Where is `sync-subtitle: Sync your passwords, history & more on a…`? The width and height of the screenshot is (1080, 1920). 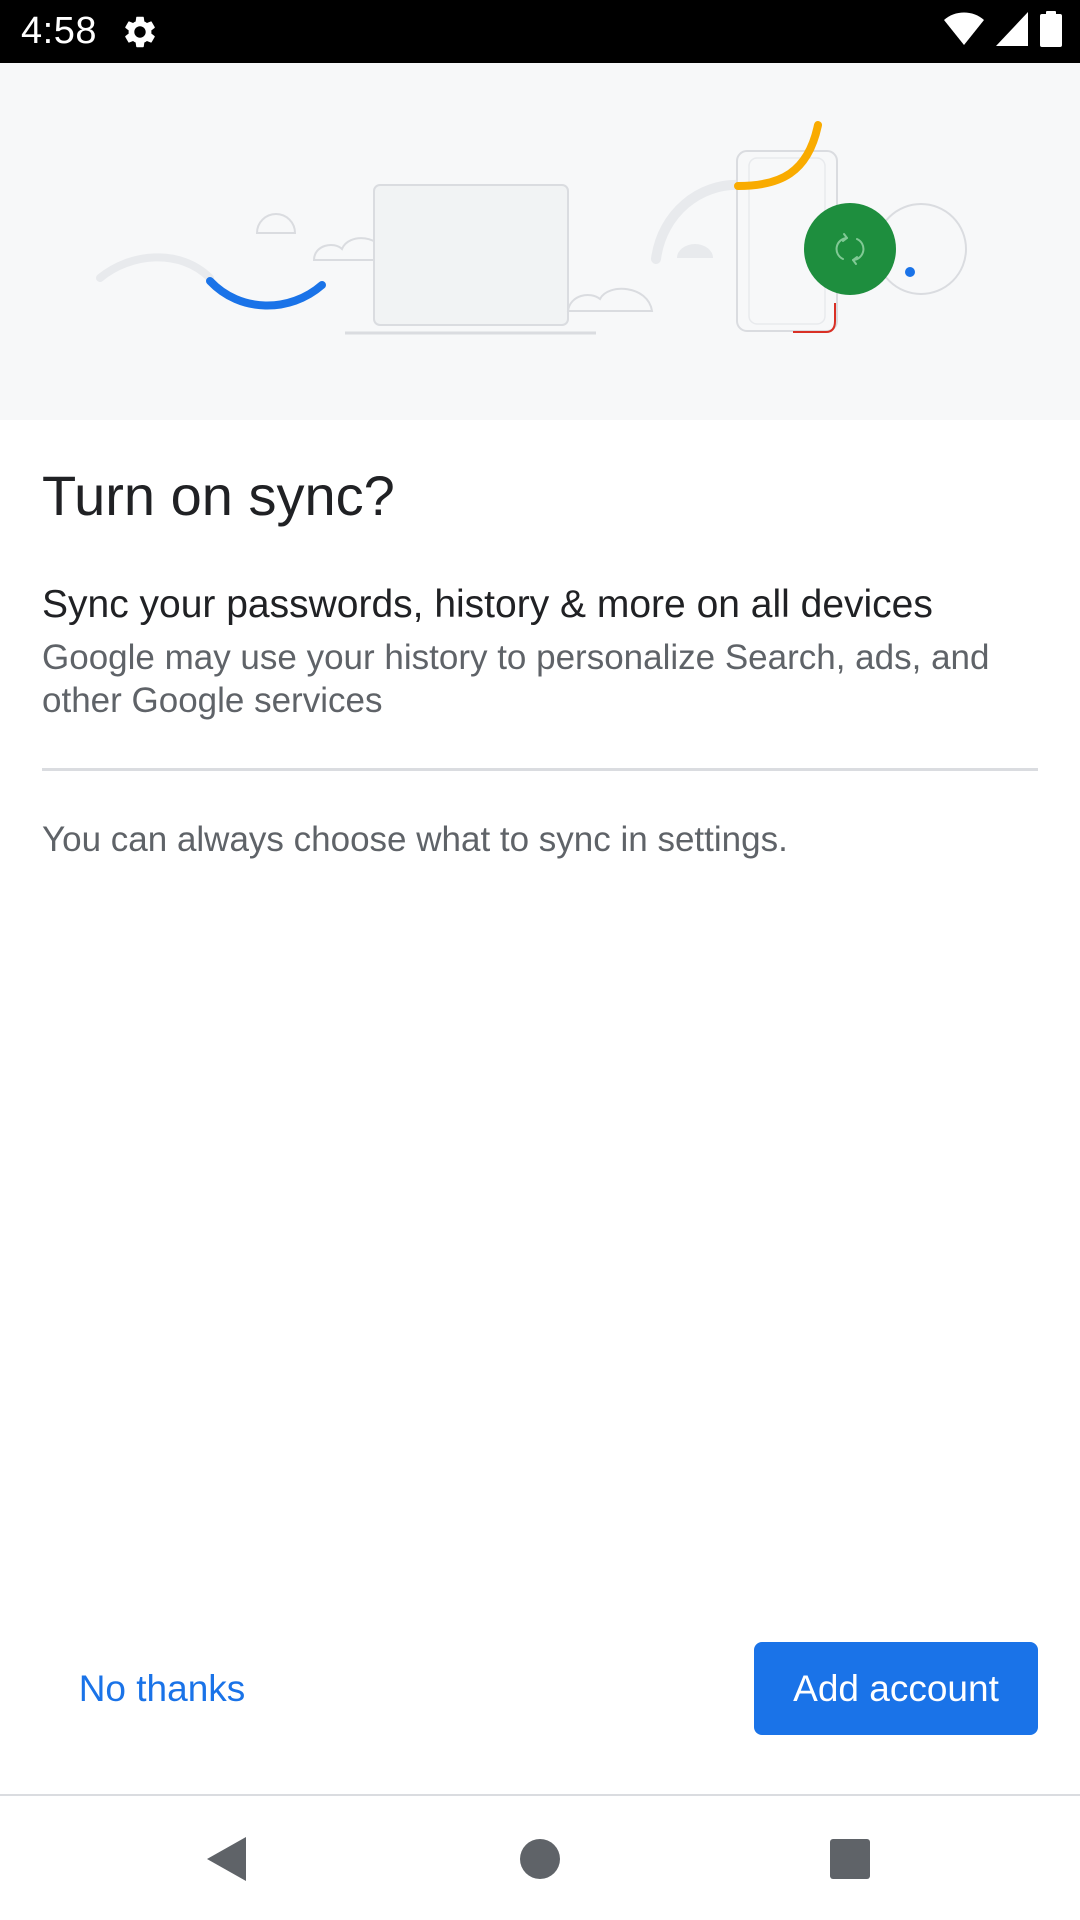
sync-subtitle: Sync your passwords, history & more on a… is located at coordinates (487, 604).